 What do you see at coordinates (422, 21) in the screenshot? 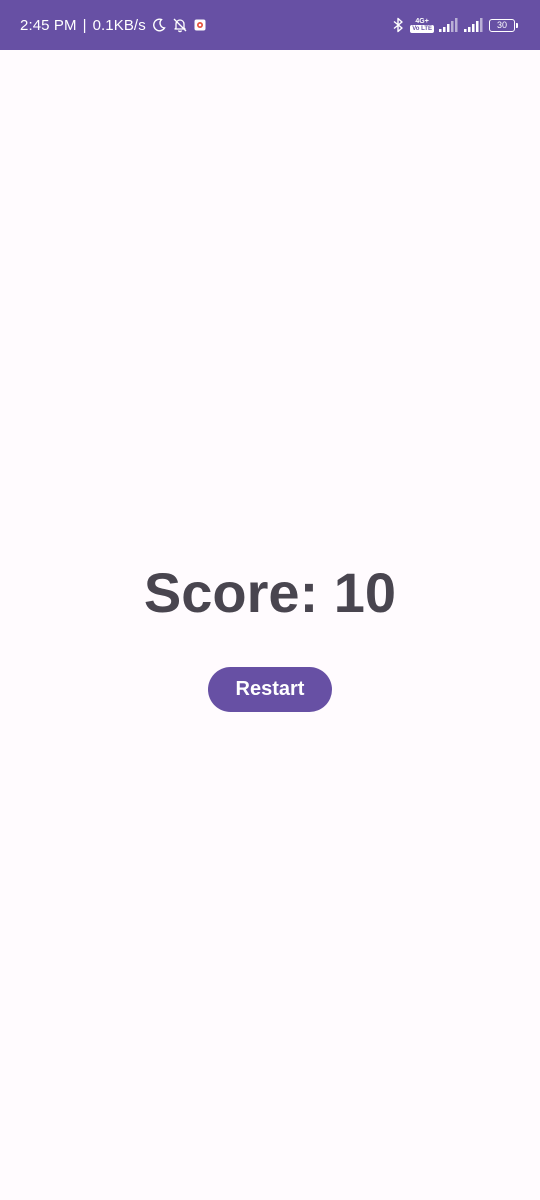
I see `network-type-label: 4G+` at bounding box center [422, 21].